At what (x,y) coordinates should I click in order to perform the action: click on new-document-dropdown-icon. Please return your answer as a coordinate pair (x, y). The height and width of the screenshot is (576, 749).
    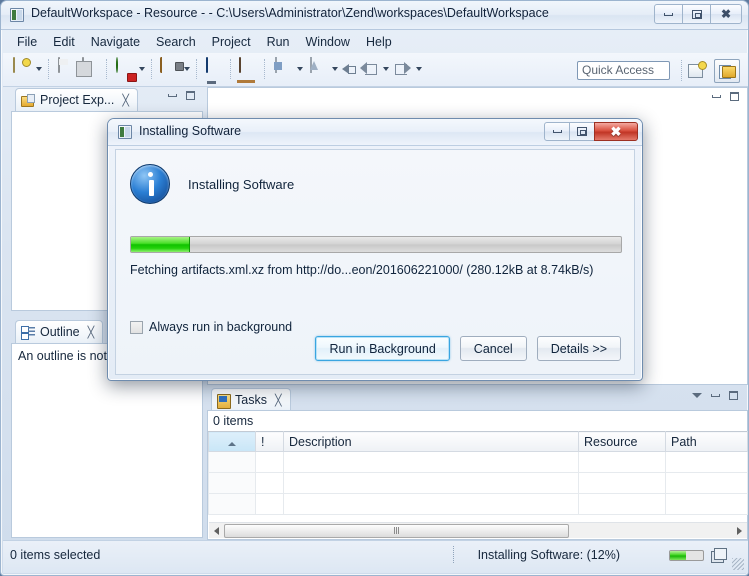
    Looking at the image, I should click on (38, 69).